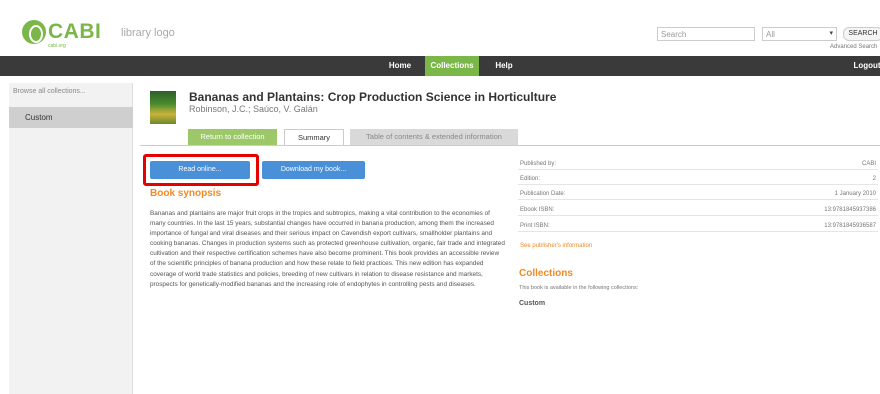  What do you see at coordinates (850, 210) in the screenshot?
I see `detail-value: 13:9781845937386` at bounding box center [850, 210].